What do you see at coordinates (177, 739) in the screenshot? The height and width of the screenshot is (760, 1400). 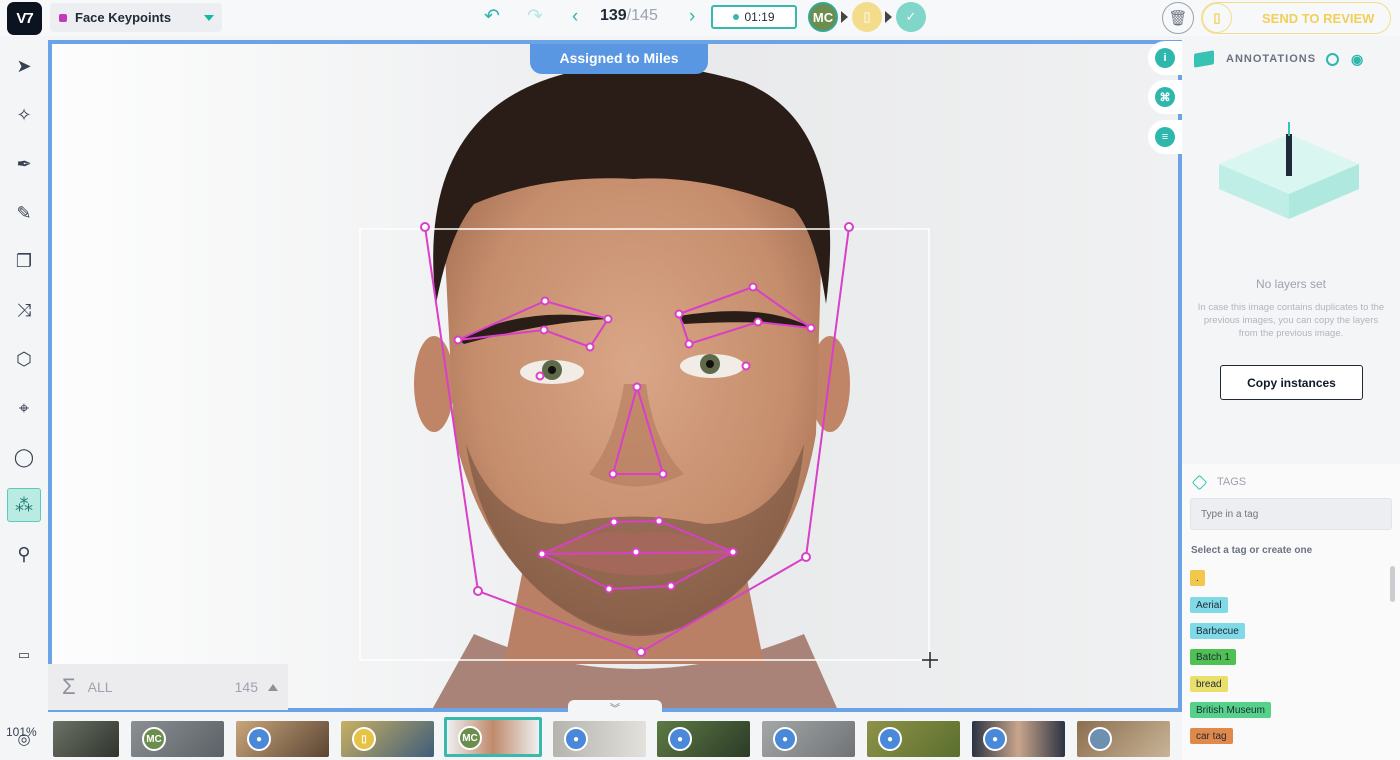 I see `thumbnail: MC` at bounding box center [177, 739].